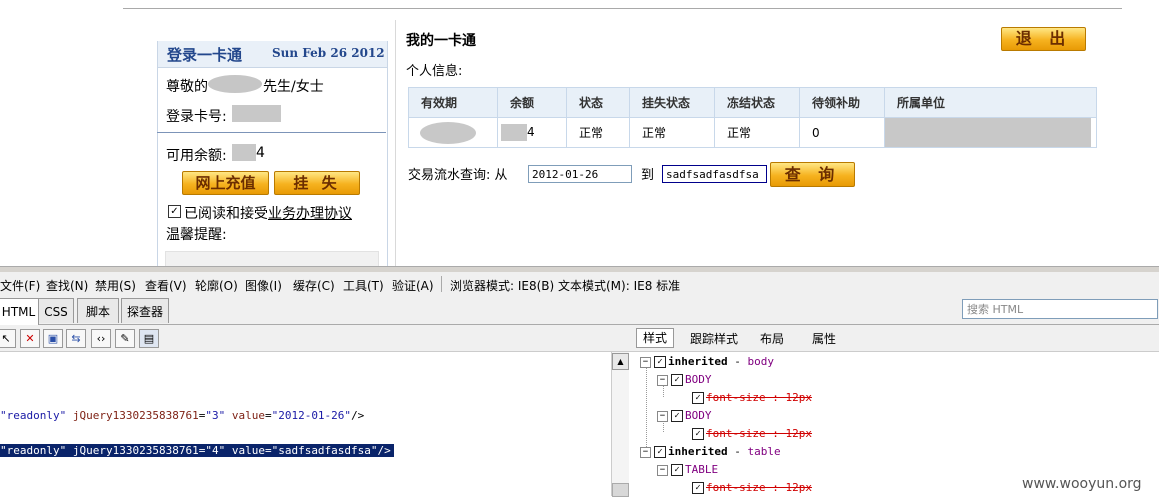 The height and width of the screenshot is (497, 1159). I want to click on date-to-input: sadfsadfasdfsa, so click(714, 174).